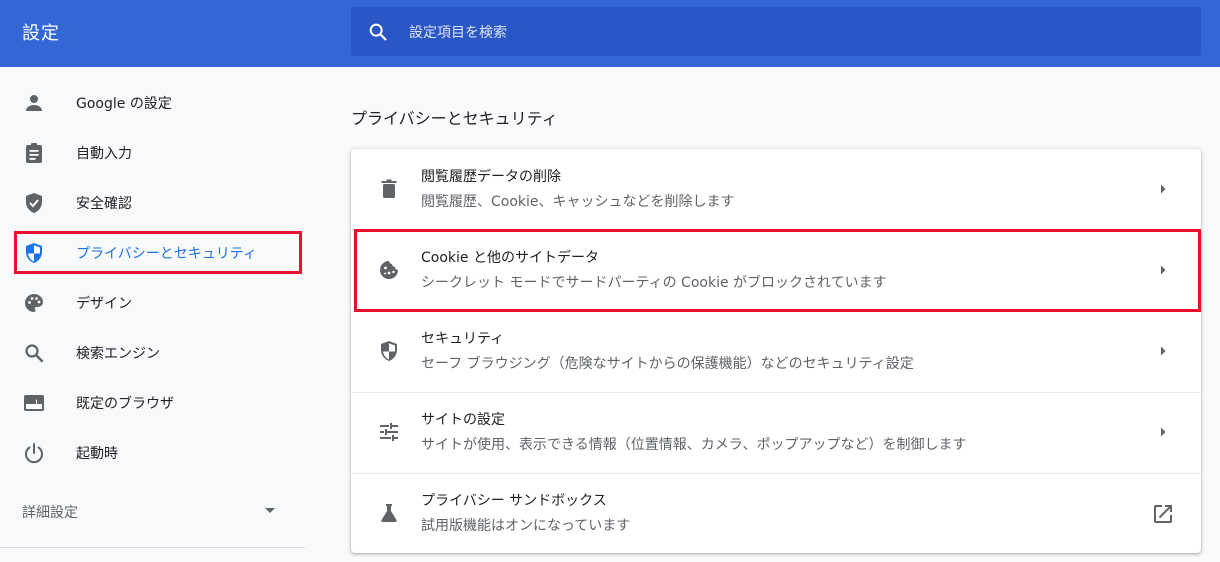 This screenshot has width=1220, height=562. Describe the element at coordinates (158, 252) in the screenshot. I see `active-item-highlight` at that location.